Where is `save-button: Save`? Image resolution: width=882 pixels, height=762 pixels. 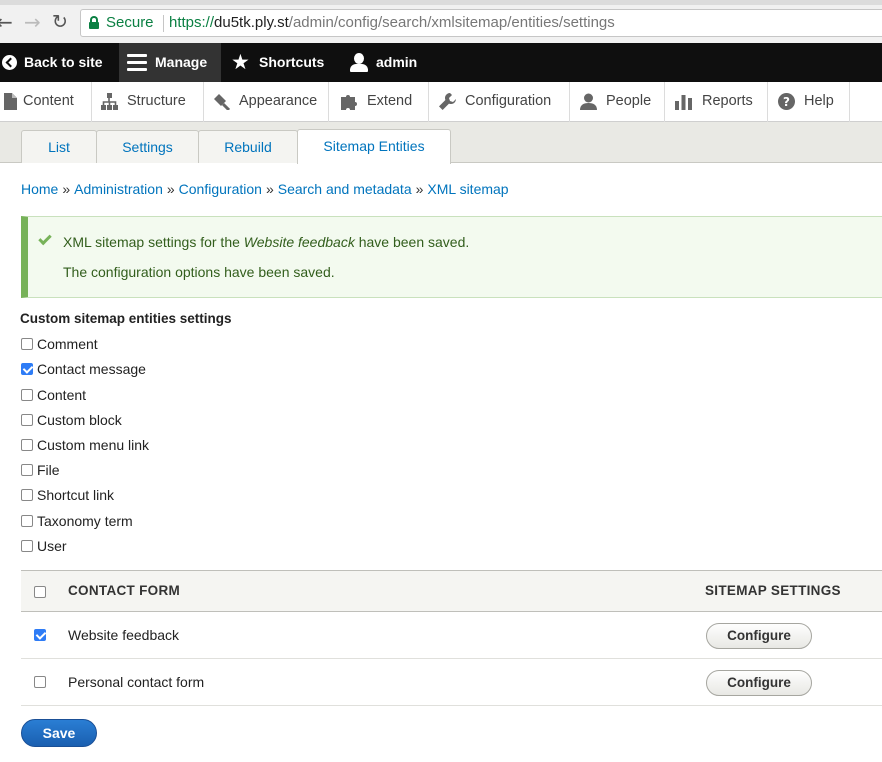
save-button: Save is located at coordinates (59, 733).